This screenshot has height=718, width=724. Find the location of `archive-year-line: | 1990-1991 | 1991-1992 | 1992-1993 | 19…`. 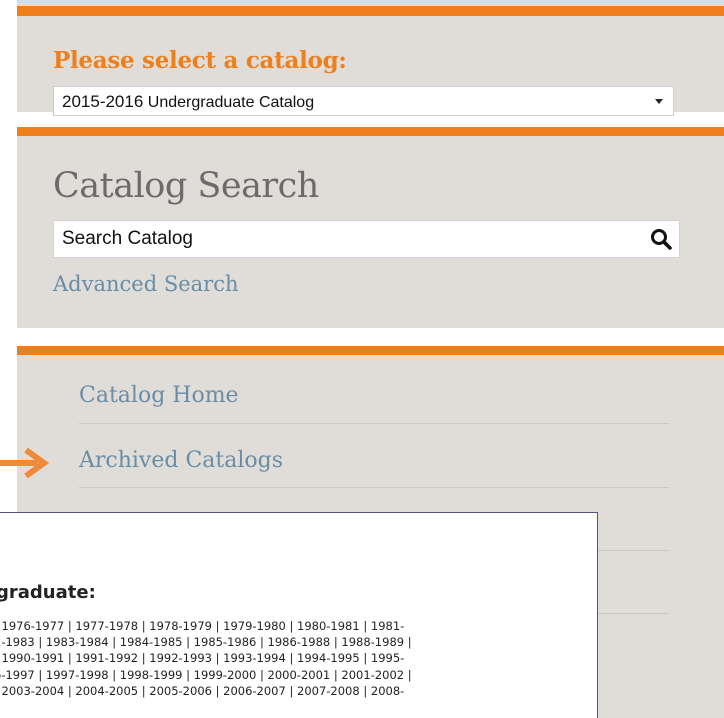

archive-year-line: | 1990-1991 | 1991-1992 | 1992-1993 | 19… is located at coordinates (202, 658).